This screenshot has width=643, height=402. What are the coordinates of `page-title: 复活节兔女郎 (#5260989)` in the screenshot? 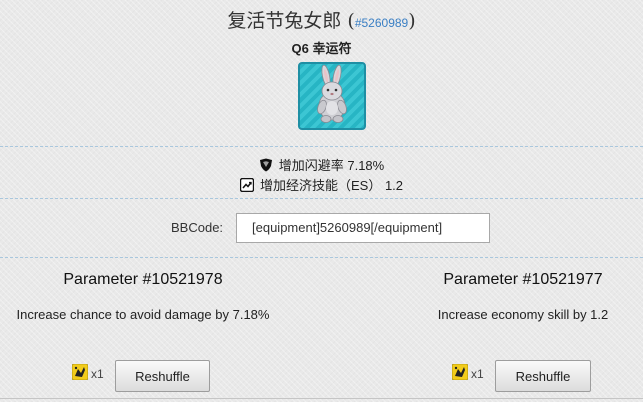 It's located at (321, 19).